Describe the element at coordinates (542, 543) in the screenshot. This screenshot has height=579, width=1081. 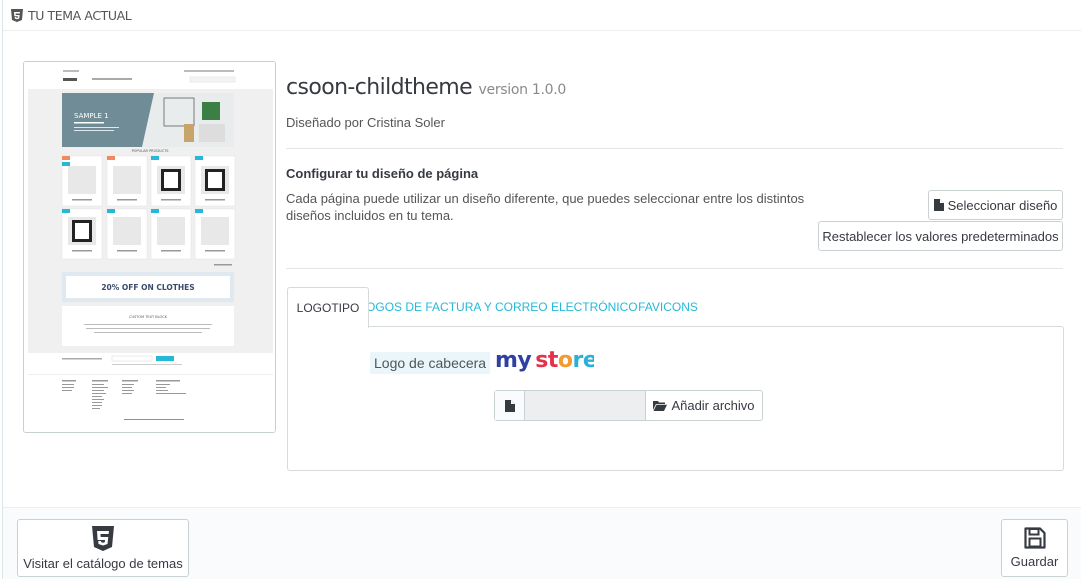
I see `panel-footer: Visitar el catálogo de temas Guardar` at that location.